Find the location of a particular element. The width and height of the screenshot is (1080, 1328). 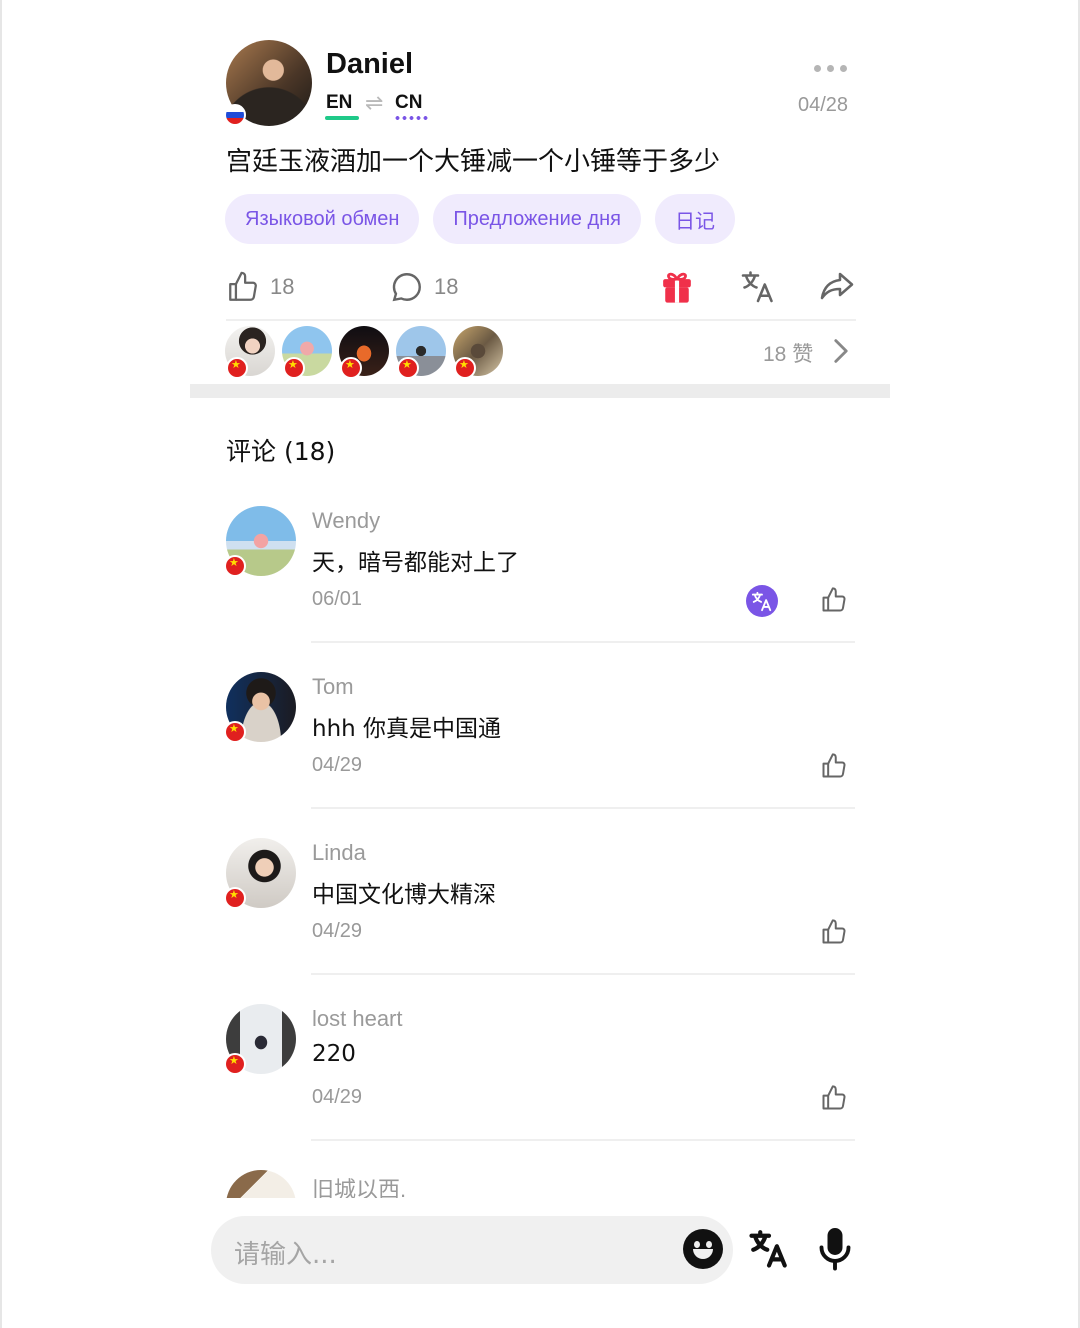

gift-icon is located at coordinates (677, 287).